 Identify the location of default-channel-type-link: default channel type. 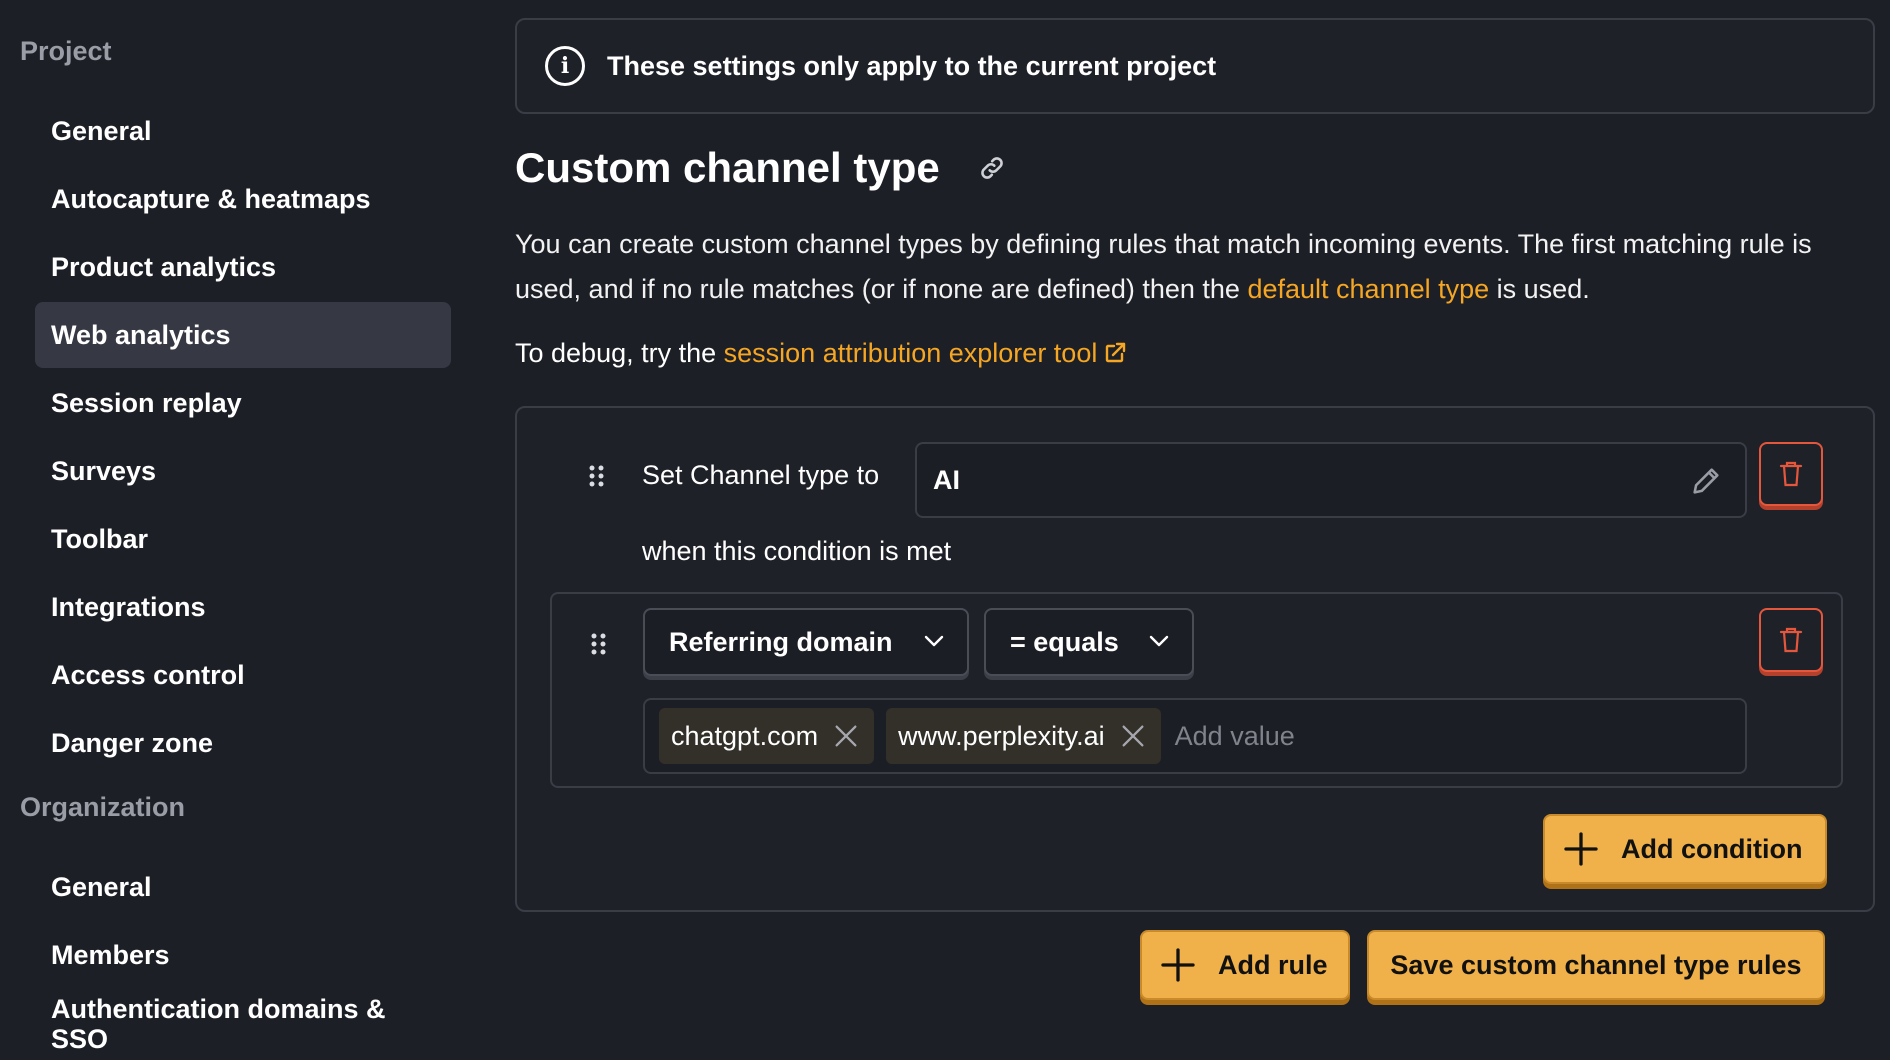
(1368, 289).